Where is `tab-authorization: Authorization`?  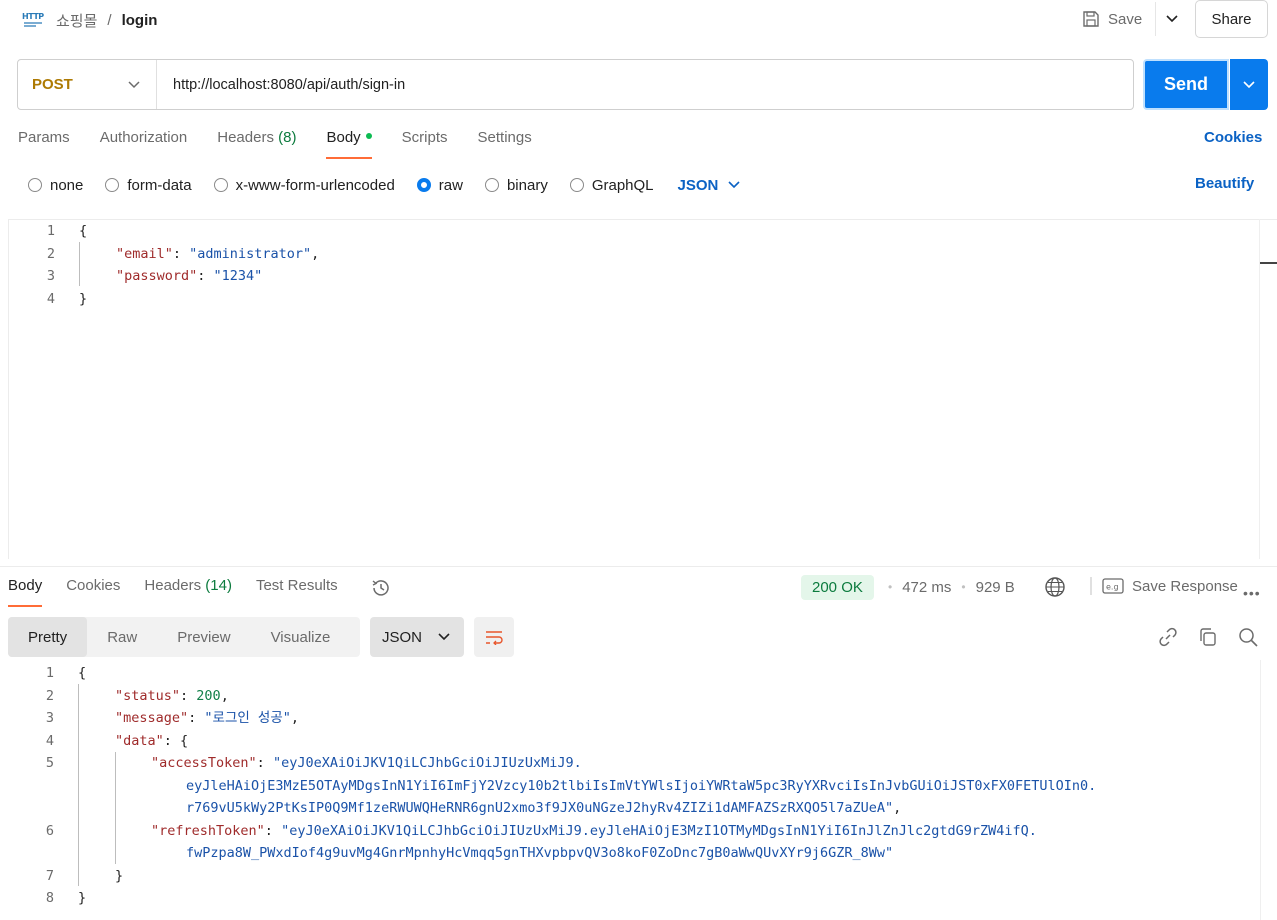
tab-authorization: Authorization is located at coordinates (144, 144).